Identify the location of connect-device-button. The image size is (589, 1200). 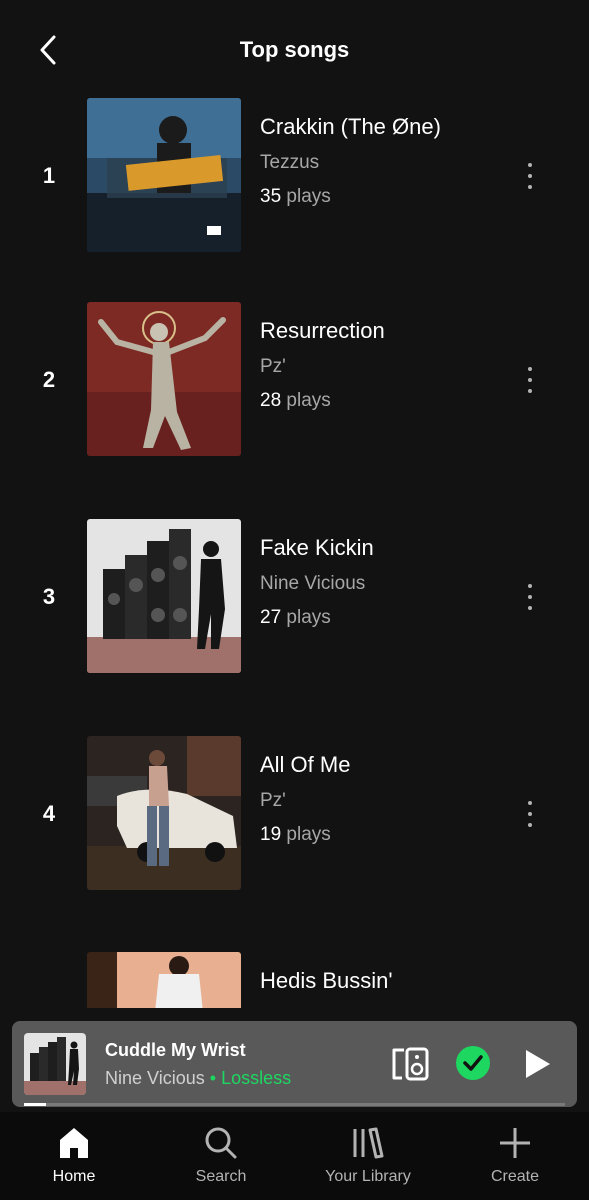
(410, 1064).